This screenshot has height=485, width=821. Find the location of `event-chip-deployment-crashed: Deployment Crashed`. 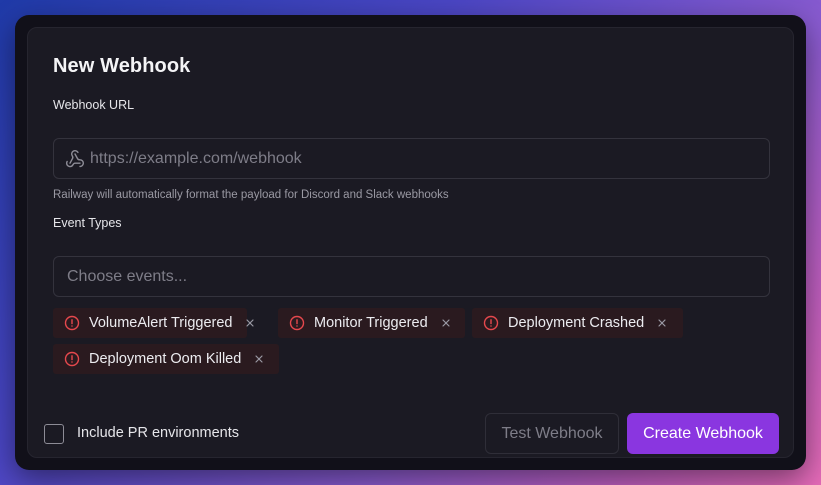

event-chip-deployment-crashed: Deployment Crashed is located at coordinates (577, 323).